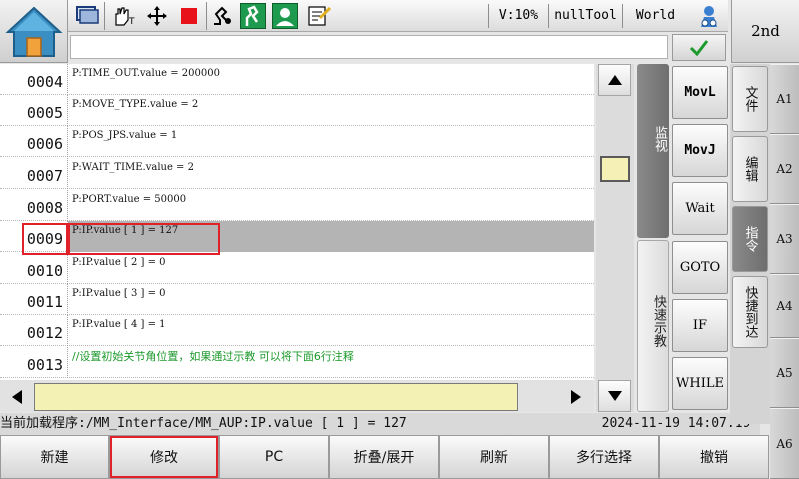  I want to click on scroll-right-button, so click(576, 397).